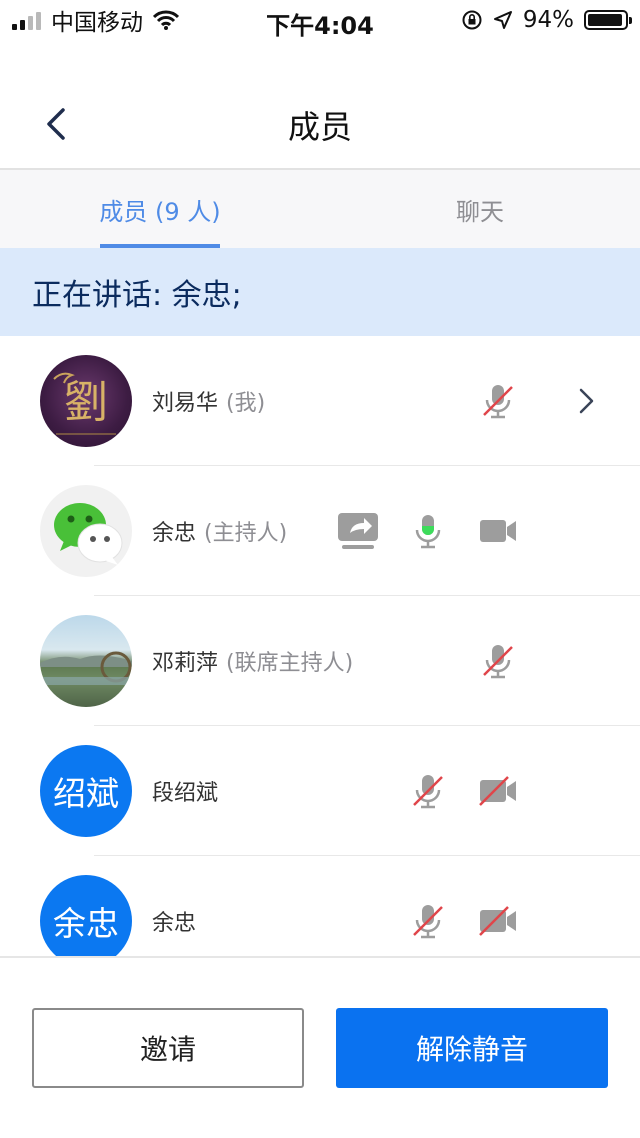 Image resolution: width=640 pixels, height=1138 pixels. What do you see at coordinates (358, 531) in the screenshot?
I see `screen-share-icon` at bounding box center [358, 531].